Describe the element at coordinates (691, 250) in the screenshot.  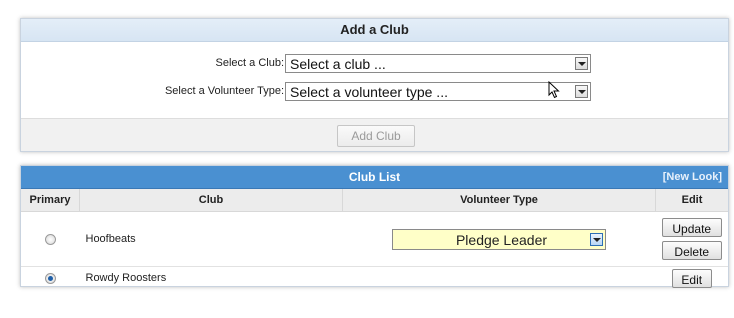
I see `delete-button: Delete` at that location.